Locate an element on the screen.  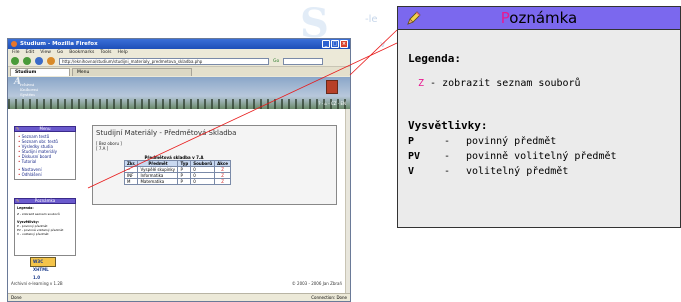
note-title: oznámka is located at coordinates (543, 18).